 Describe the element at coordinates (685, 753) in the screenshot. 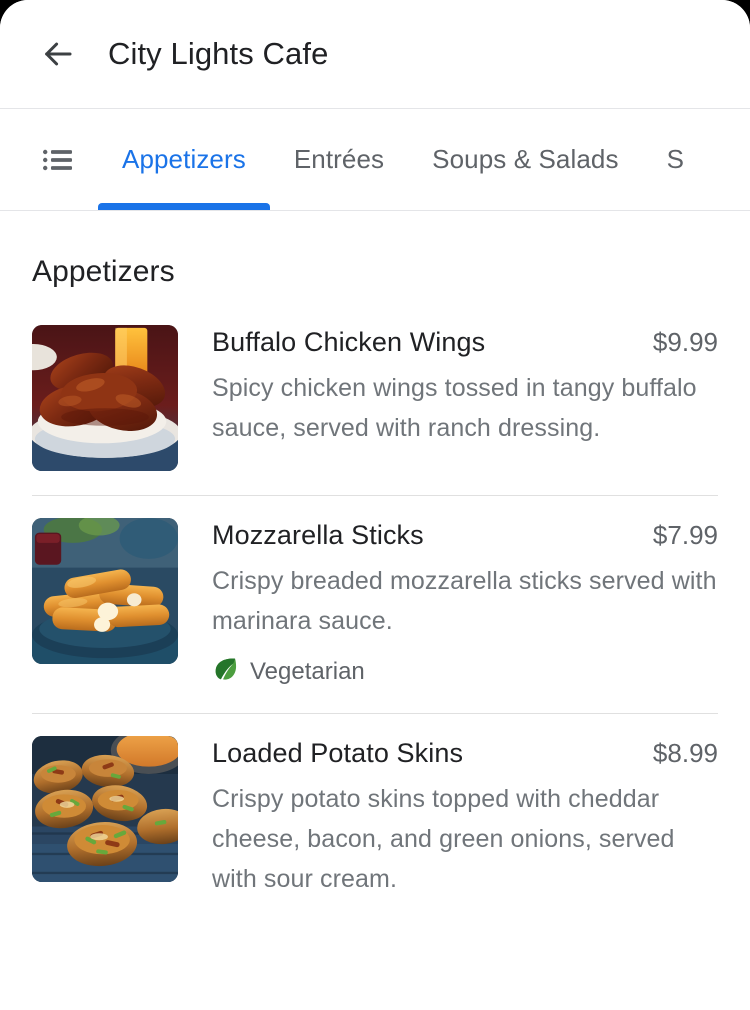

I see `menu-item-price: $8.99` at that location.